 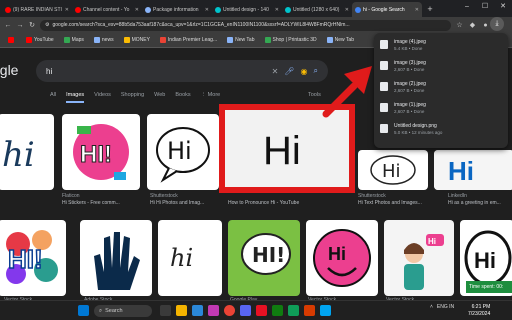 I want to click on browser-tab: (9) RARE INDIAN STI ✕, so click(x=37, y=9).